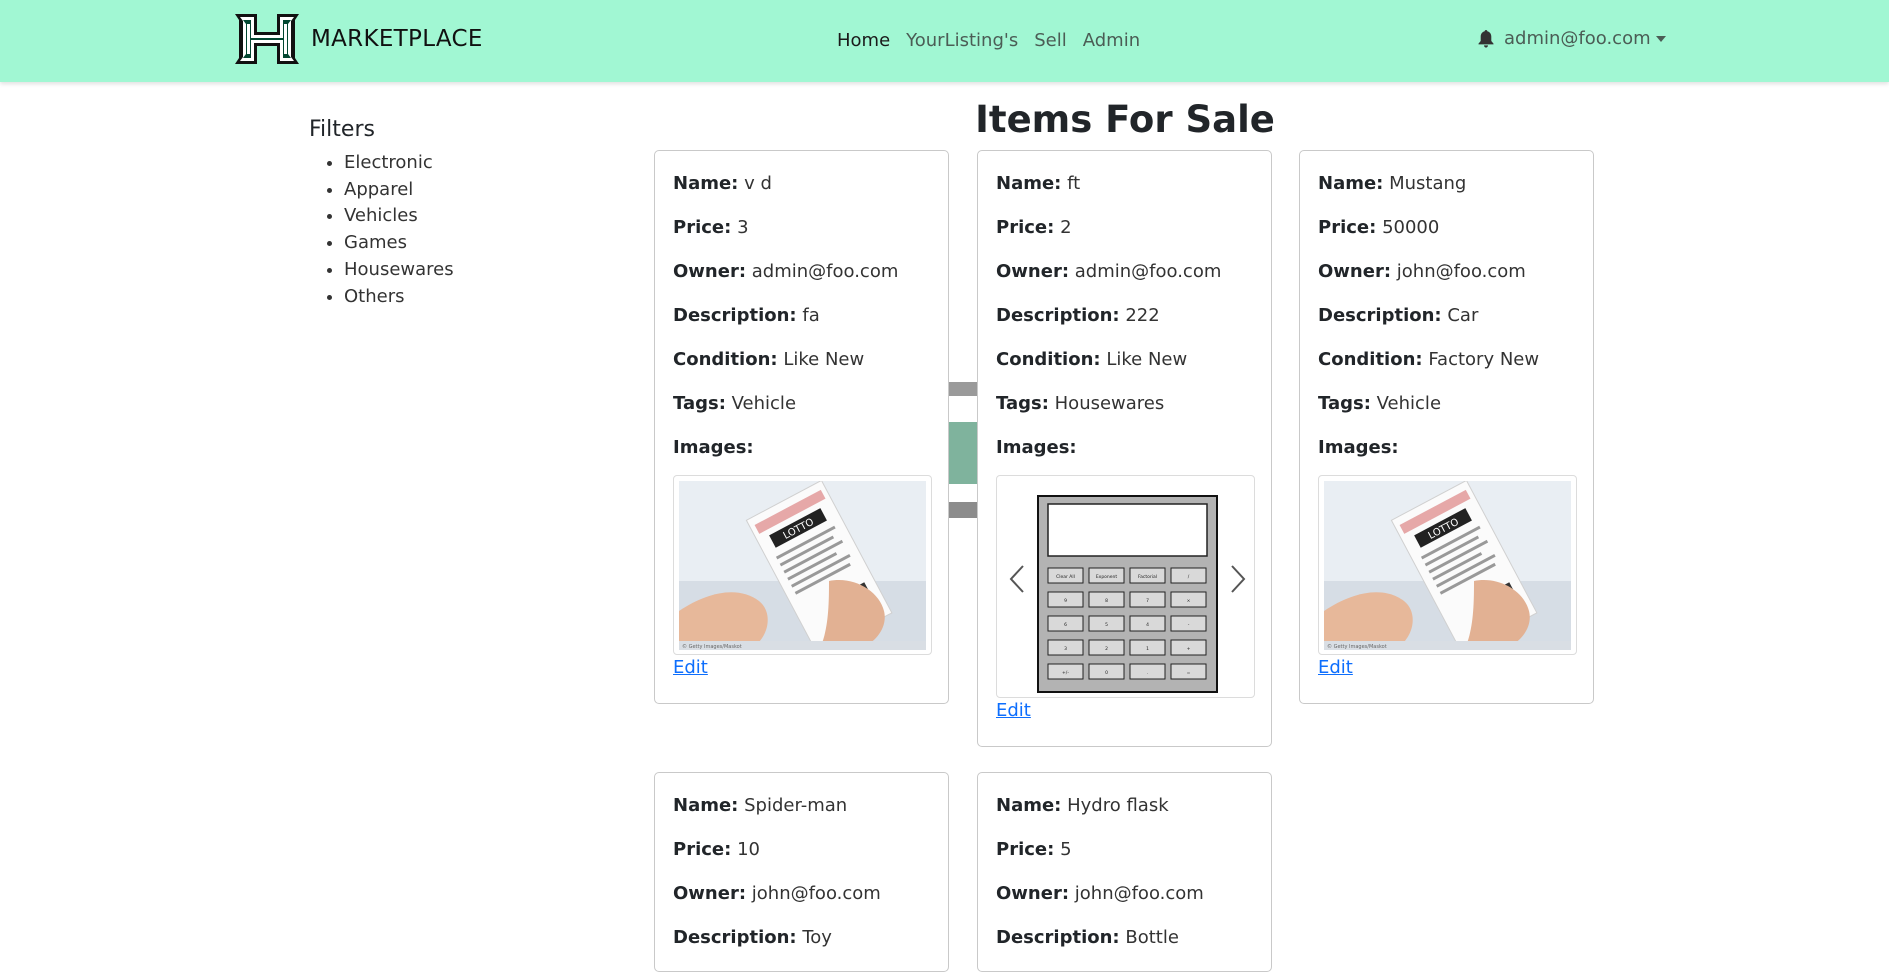 Image resolution: width=1889 pixels, height=972 pixels. Describe the element at coordinates (397, 39) in the screenshot. I see `brand-name: MARKETPLACE` at that location.